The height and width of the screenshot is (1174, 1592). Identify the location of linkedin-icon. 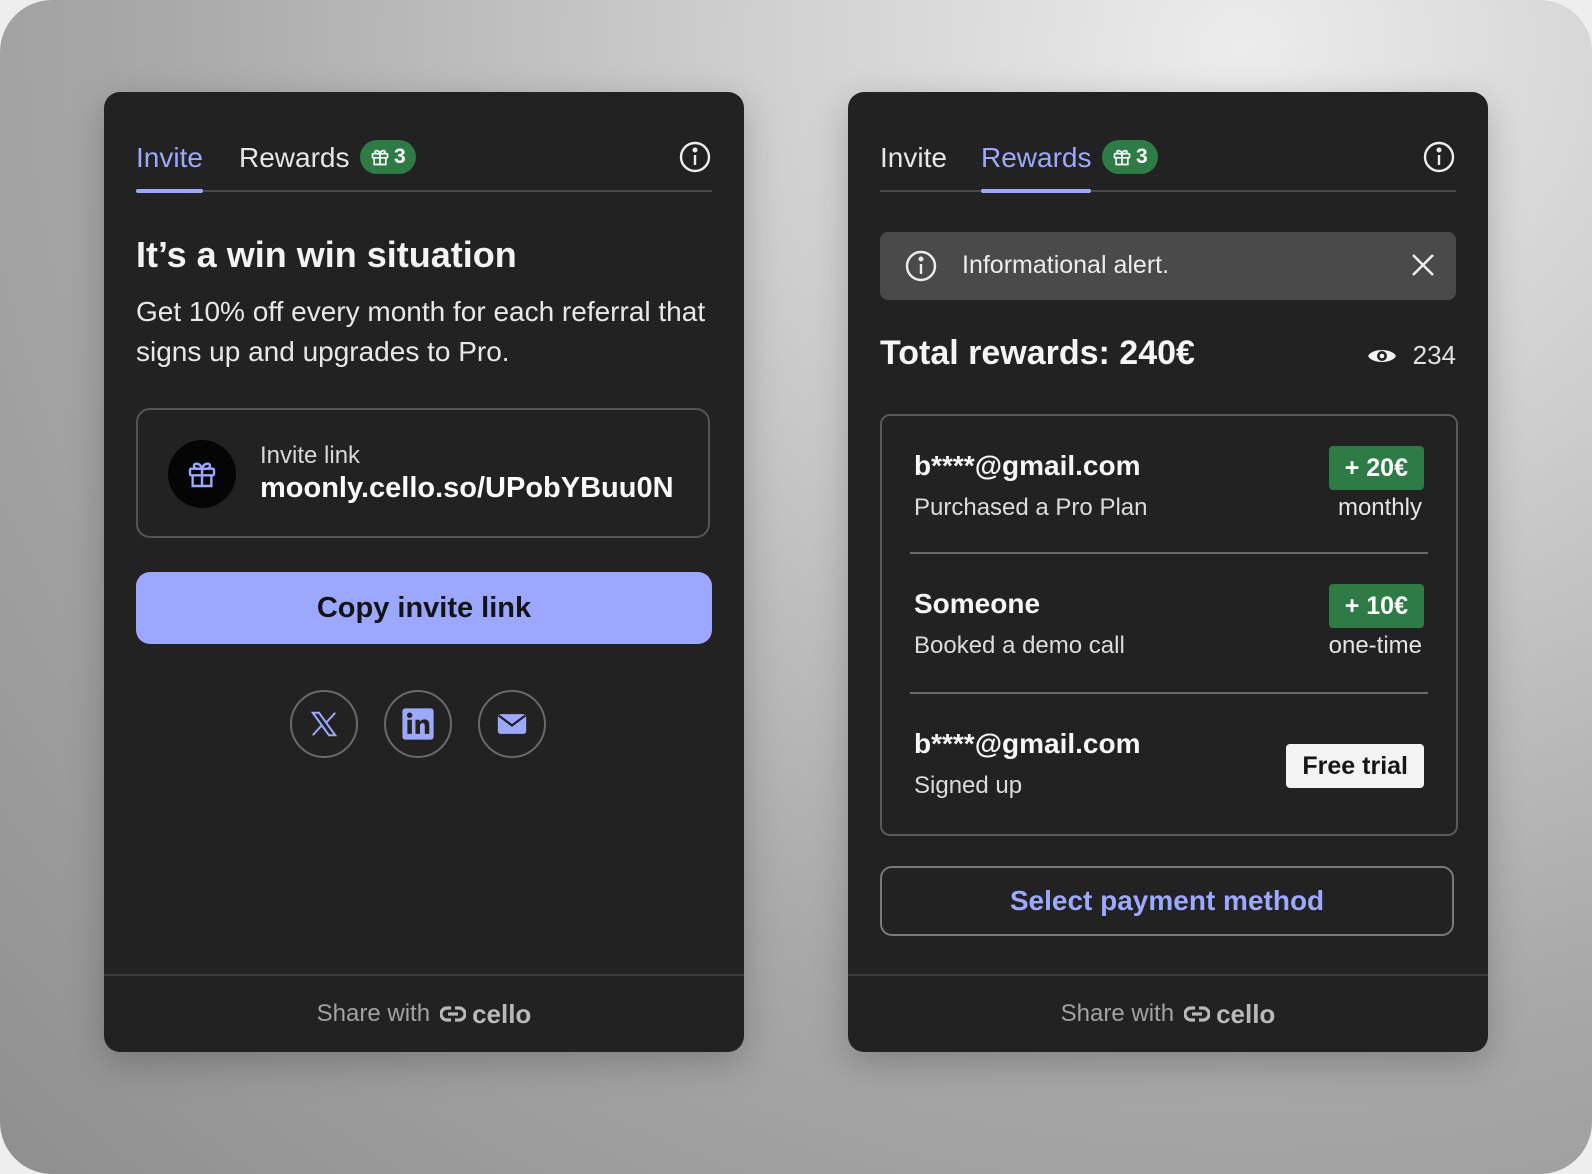
(418, 724).